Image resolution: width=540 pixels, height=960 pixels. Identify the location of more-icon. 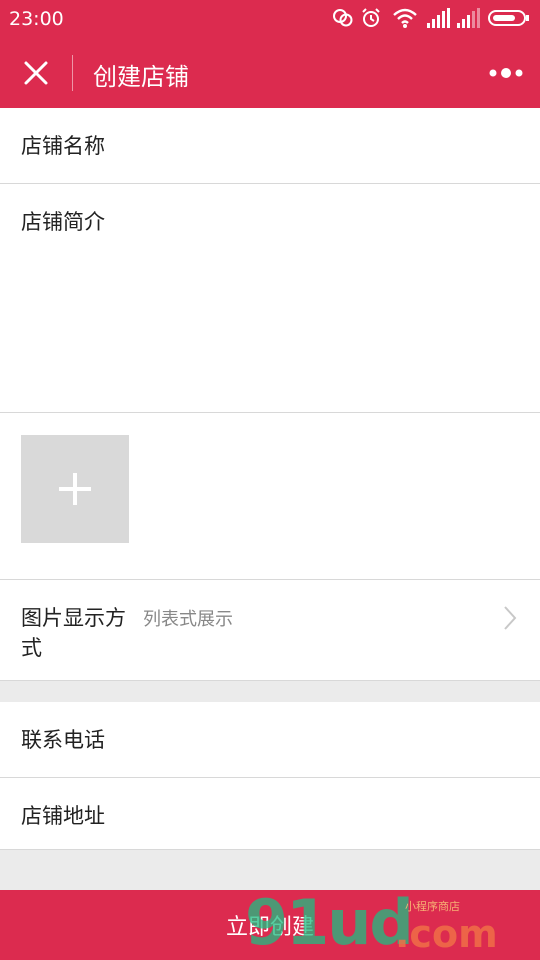
(506, 73).